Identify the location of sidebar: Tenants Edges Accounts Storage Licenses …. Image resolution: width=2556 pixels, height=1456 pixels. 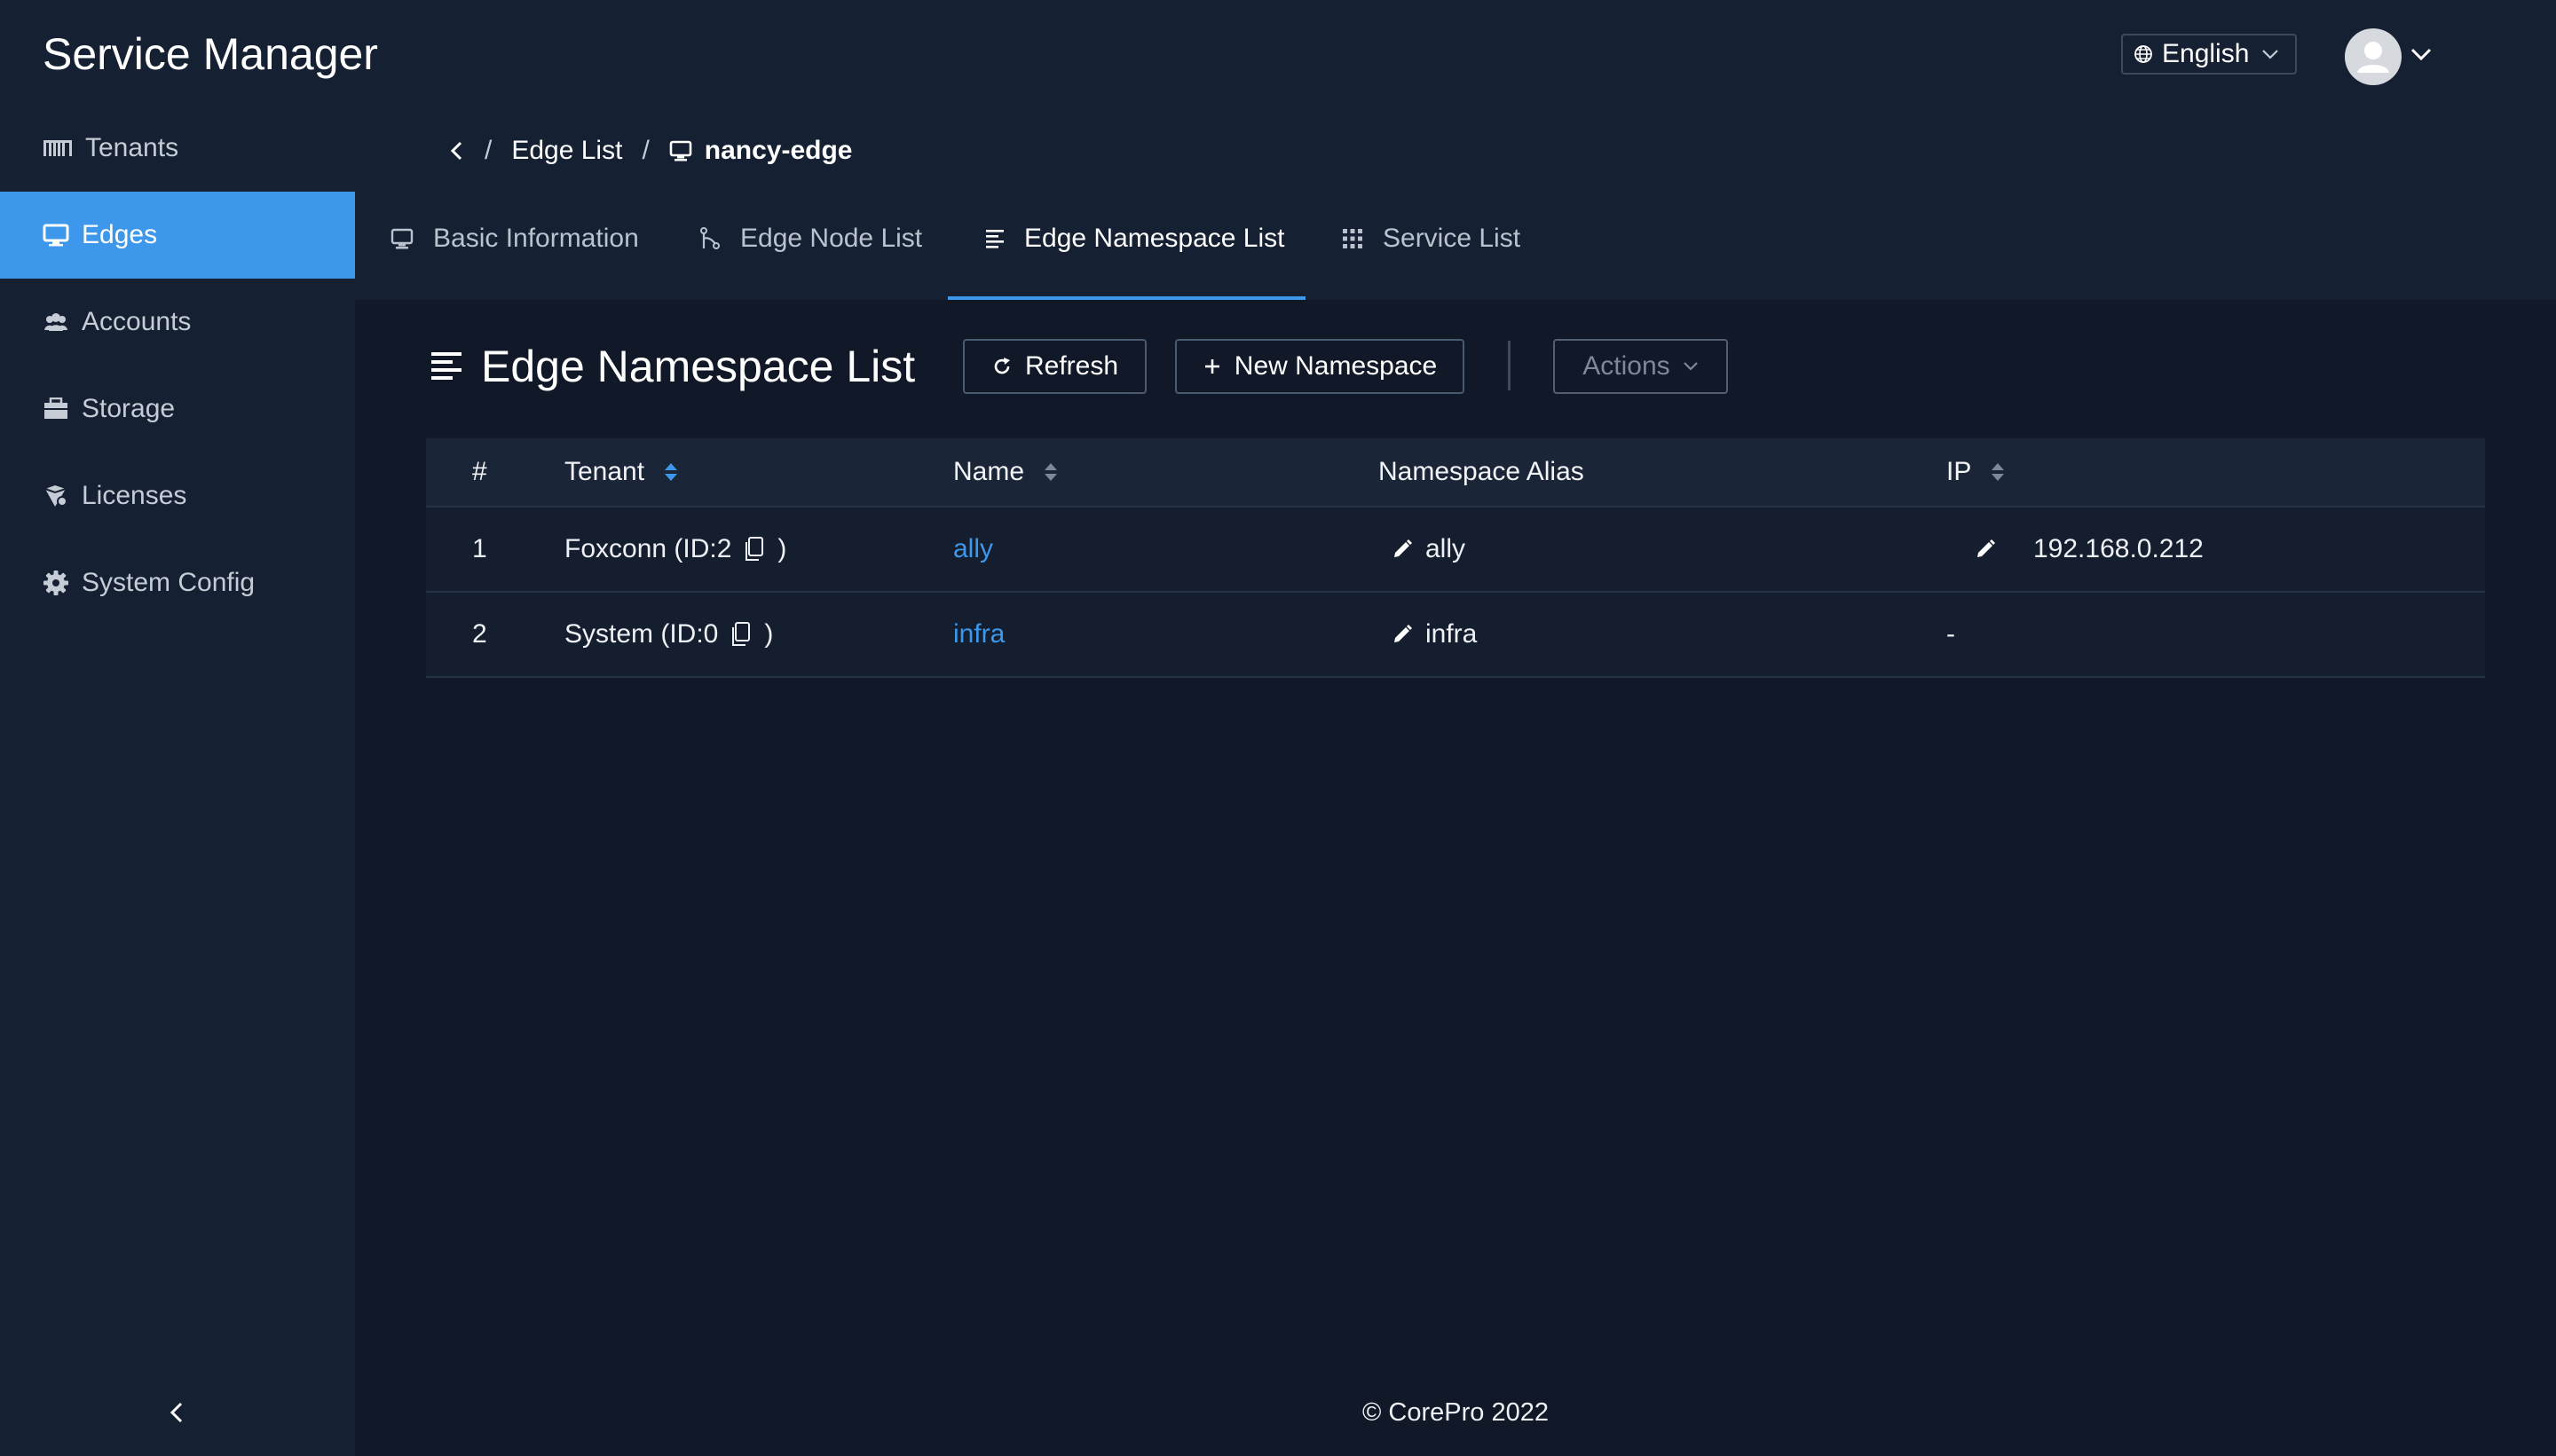
(177, 780).